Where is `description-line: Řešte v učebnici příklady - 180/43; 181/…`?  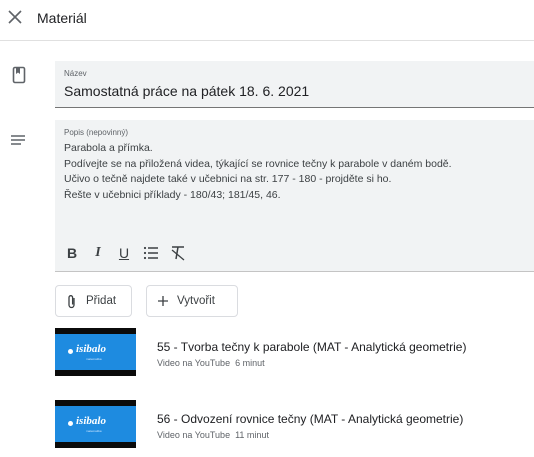 description-line: Řešte v učebnici příklady - 180/43; 181/… is located at coordinates (172, 194).